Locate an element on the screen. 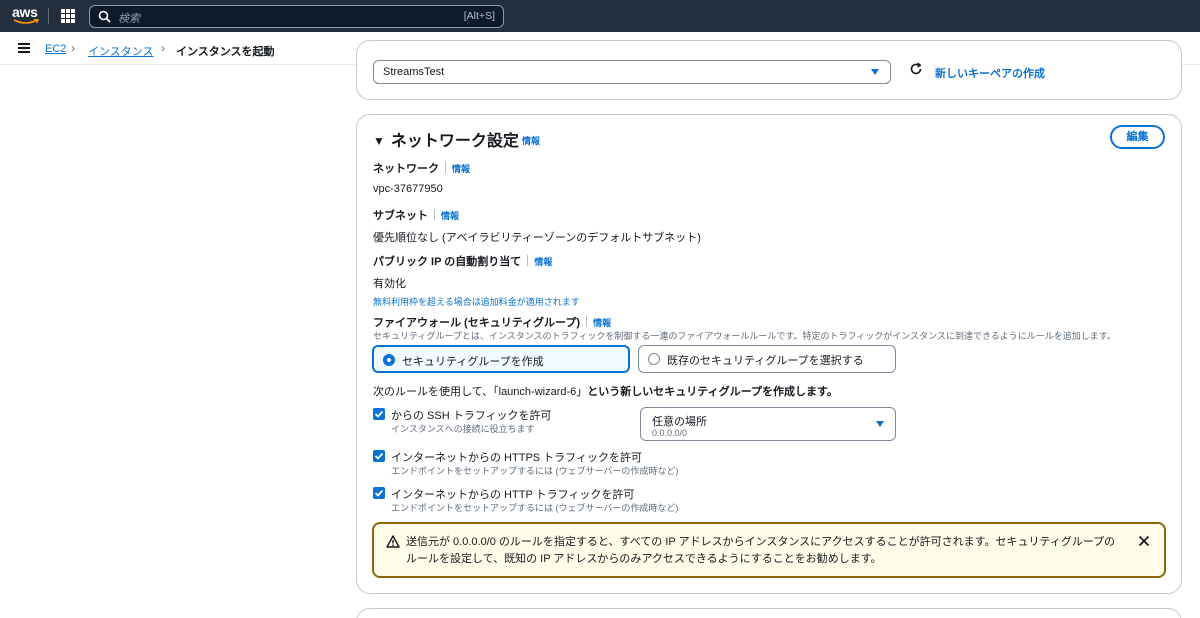 The width and height of the screenshot is (1200, 618). additional-charges-link: 無料利用枠を超える場合は追加料金が適用されます is located at coordinates (476, 301).